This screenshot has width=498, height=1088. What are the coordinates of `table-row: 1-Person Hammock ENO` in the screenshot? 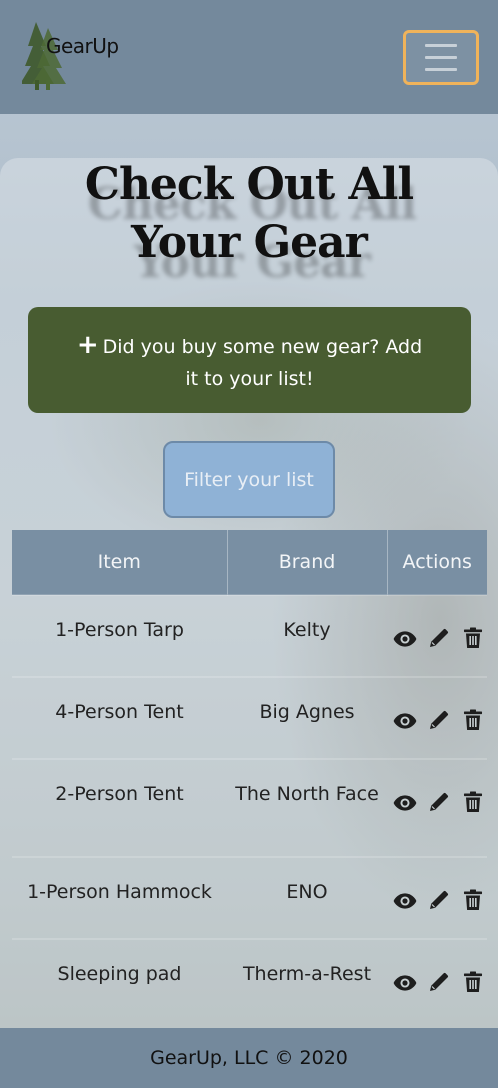 It's located at (249, 898).